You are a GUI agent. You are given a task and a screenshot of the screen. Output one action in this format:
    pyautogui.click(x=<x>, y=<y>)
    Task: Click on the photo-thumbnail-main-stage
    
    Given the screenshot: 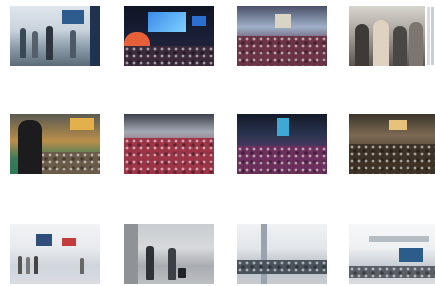 What is the action you would take?
    pyautogui.click(x=169, y=36)
    